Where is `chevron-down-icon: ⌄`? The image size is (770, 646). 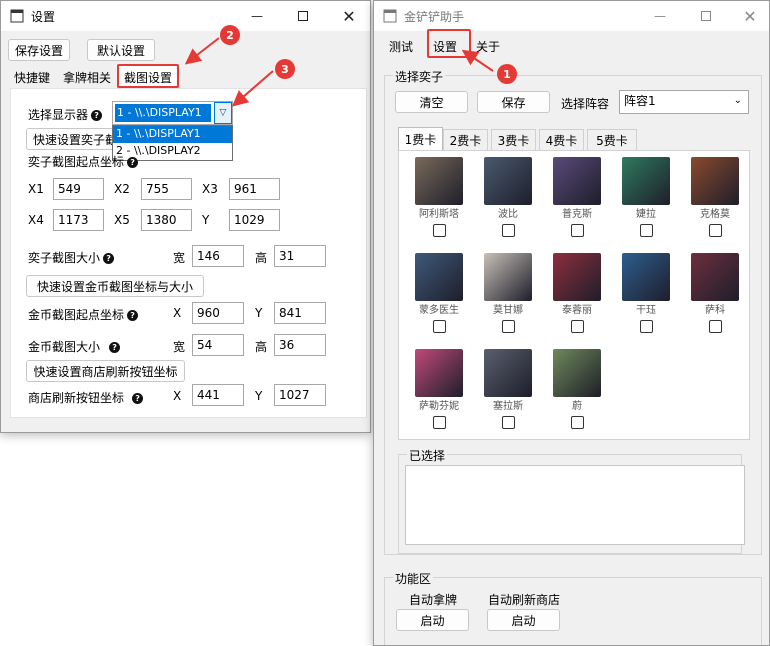
chevron-down-icon: ⌄ is located at coordinates (738, 101).